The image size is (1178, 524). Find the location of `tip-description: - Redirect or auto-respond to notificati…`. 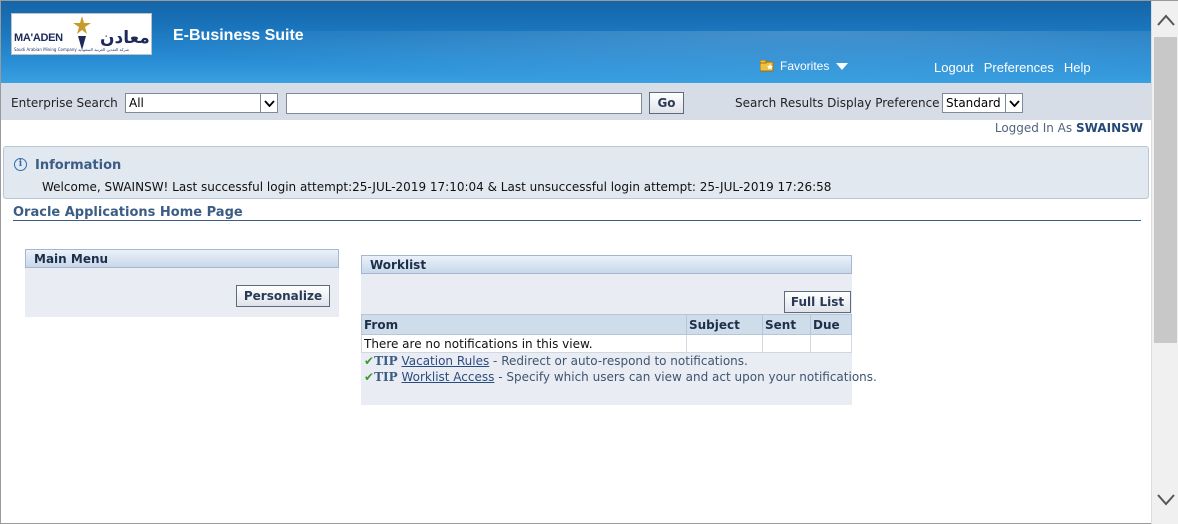

tip-description: - Redirect or auto-respond to notificati… is located at coordinates (618, 361).